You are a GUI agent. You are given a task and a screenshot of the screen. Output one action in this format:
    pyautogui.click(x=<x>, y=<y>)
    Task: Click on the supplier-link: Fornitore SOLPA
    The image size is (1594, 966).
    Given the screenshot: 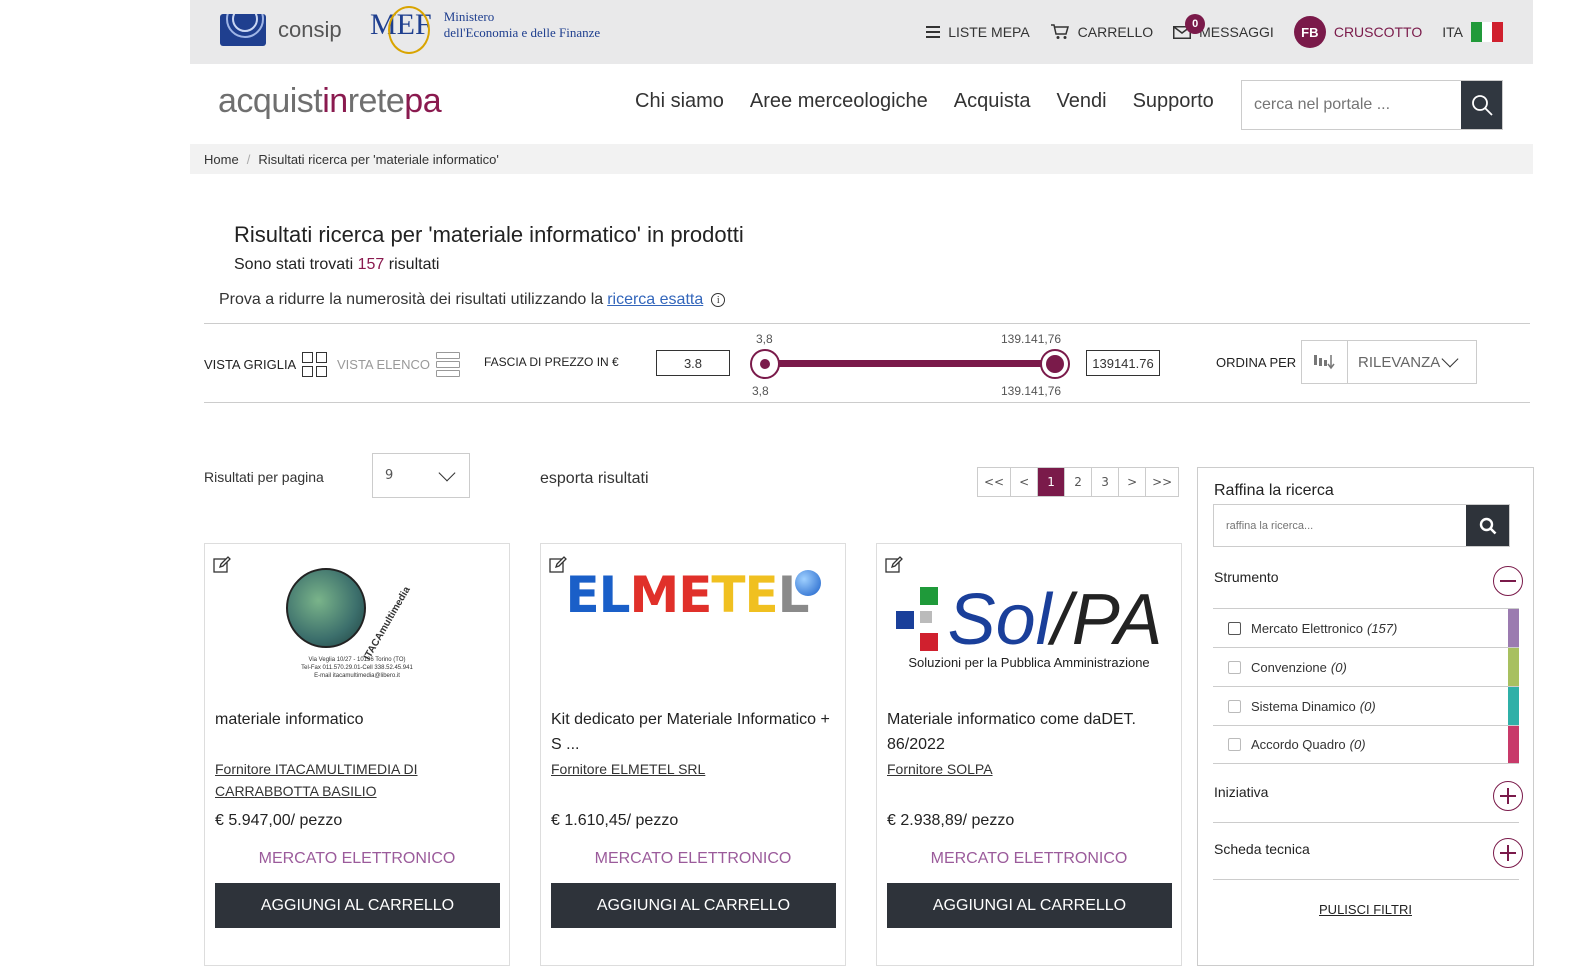 What is the action you would take?
    pyautogui.click(x=1027, y=769)
    